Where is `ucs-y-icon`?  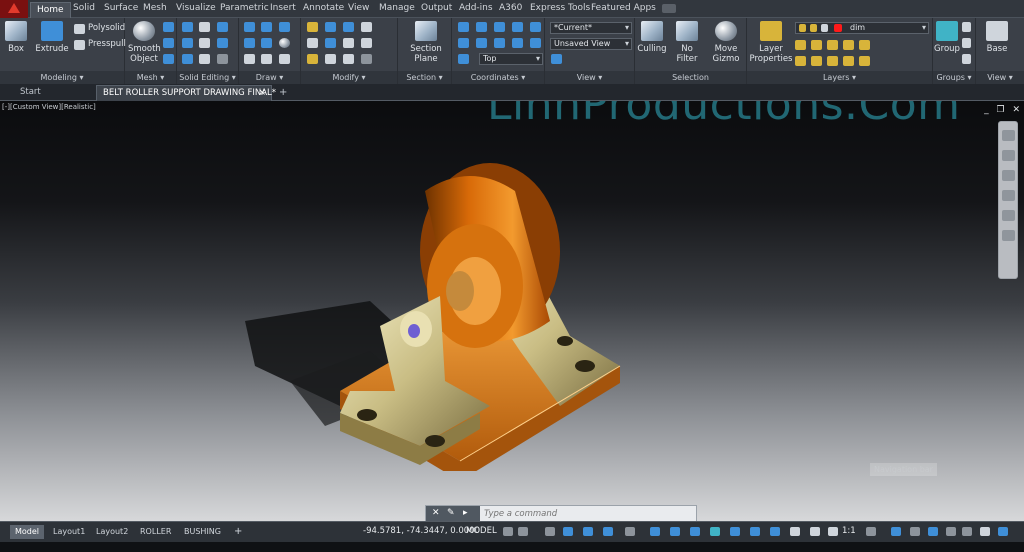 ucs-y-icon is located at coordinates (517, 27).